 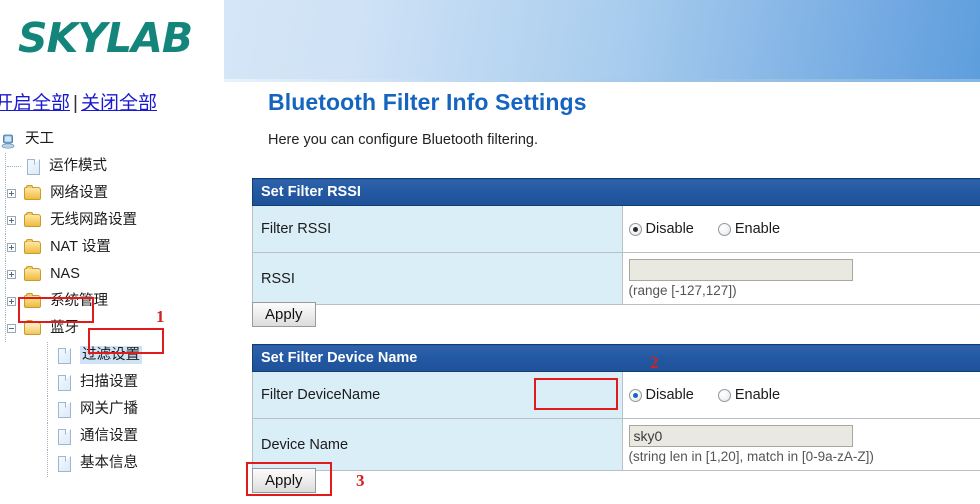 I want to click on annotation-number-2: 2, so click(x=654, y=362).